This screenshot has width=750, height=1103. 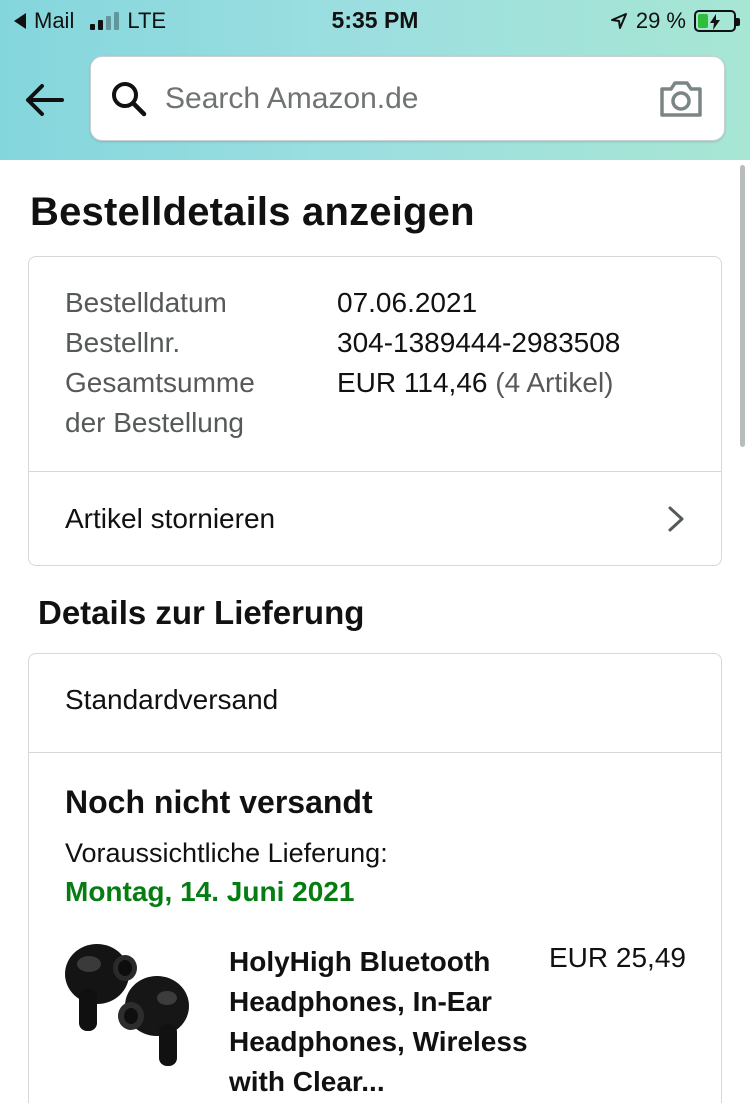 I want to click on order-date-label: Bestelldatum, so click(x=146, y=302).